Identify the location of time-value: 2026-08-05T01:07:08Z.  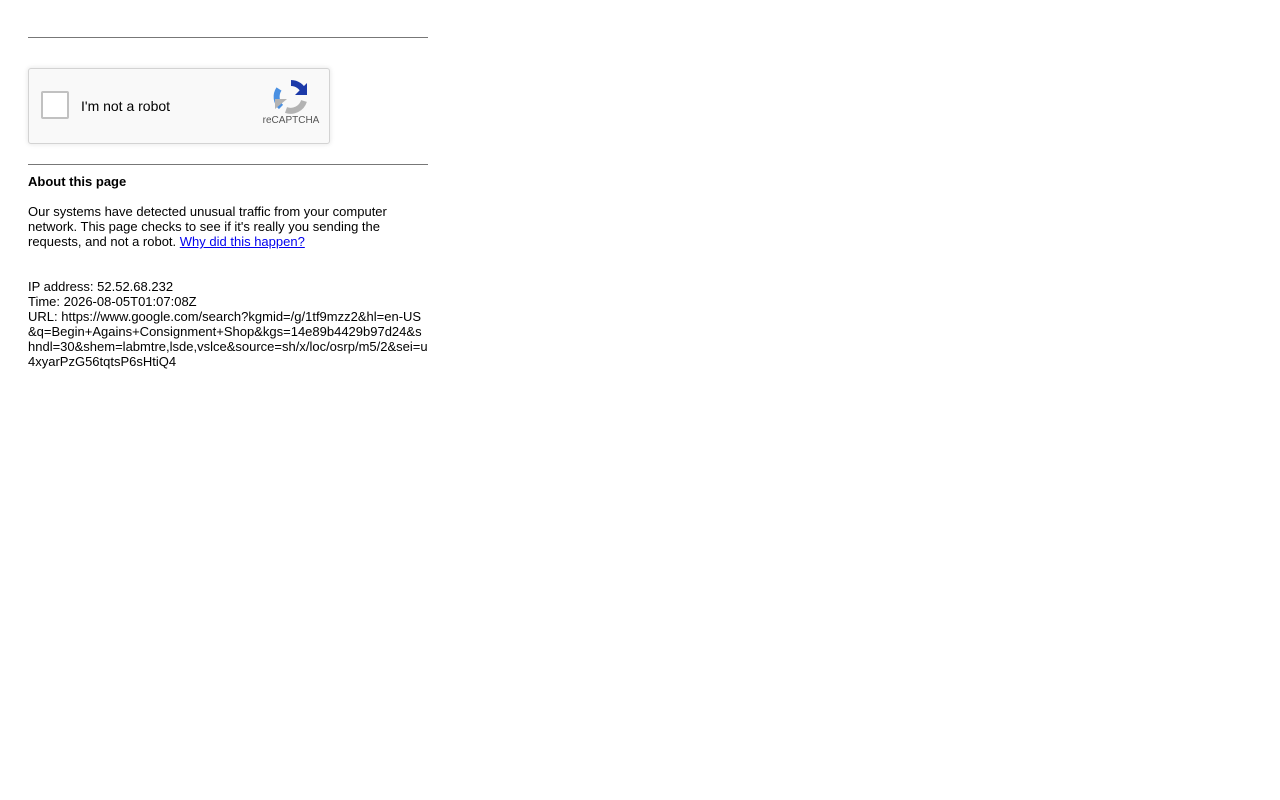
(130, 301).